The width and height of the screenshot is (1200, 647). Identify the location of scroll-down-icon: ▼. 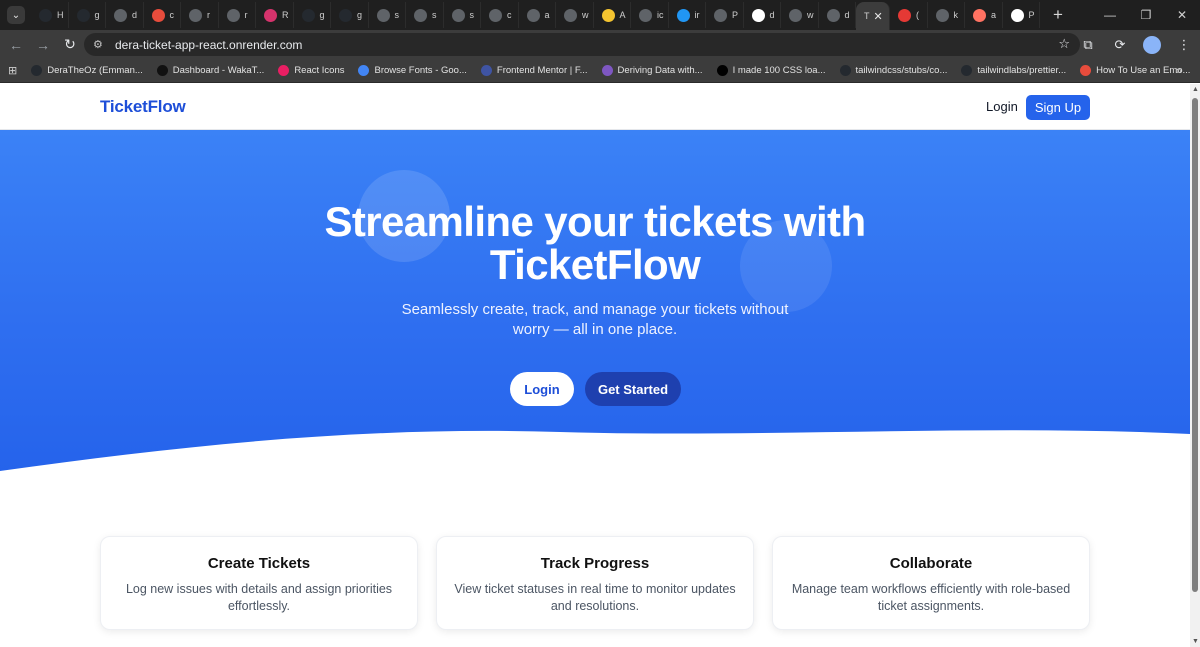
(1195, 641).